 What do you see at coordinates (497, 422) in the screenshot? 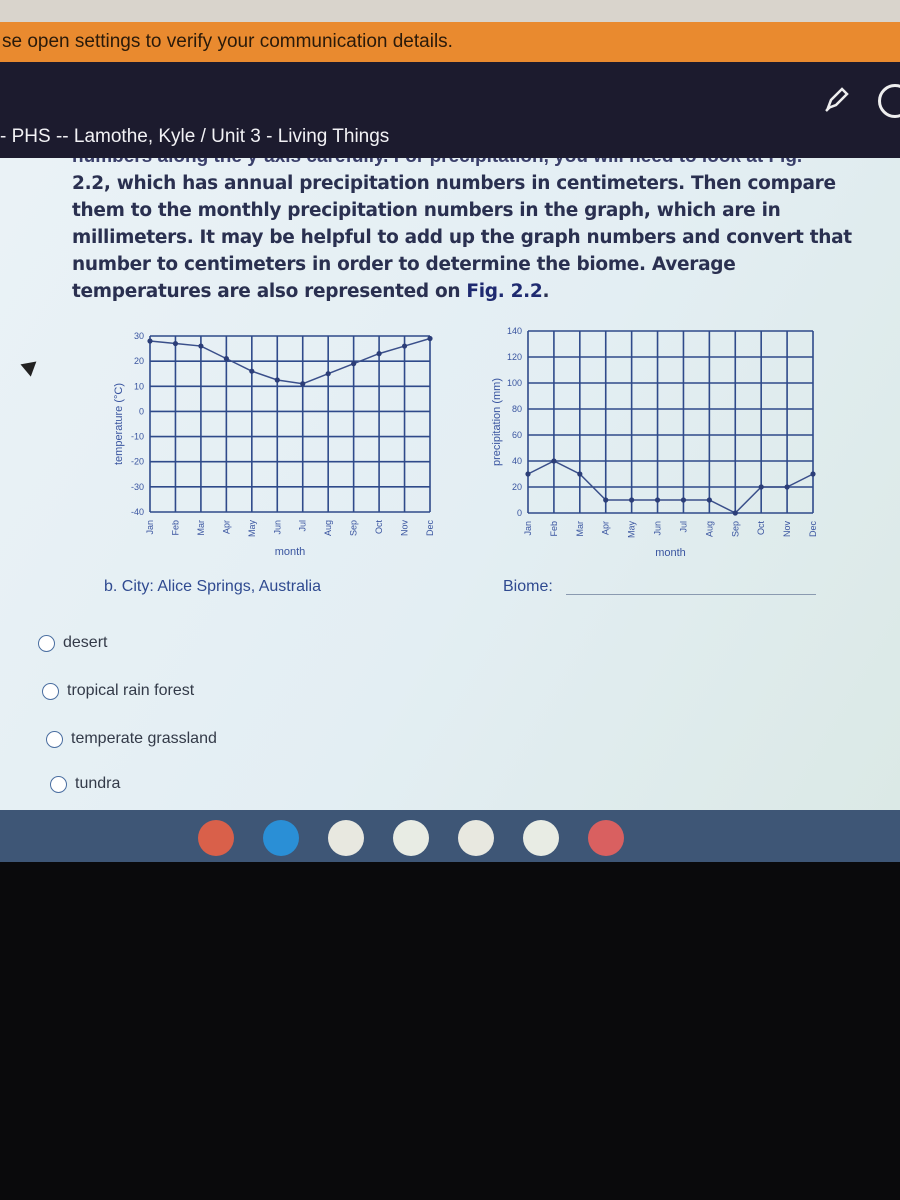
I see `y-axis-label: precipitation (mm)` at bounding box center [497, 422].